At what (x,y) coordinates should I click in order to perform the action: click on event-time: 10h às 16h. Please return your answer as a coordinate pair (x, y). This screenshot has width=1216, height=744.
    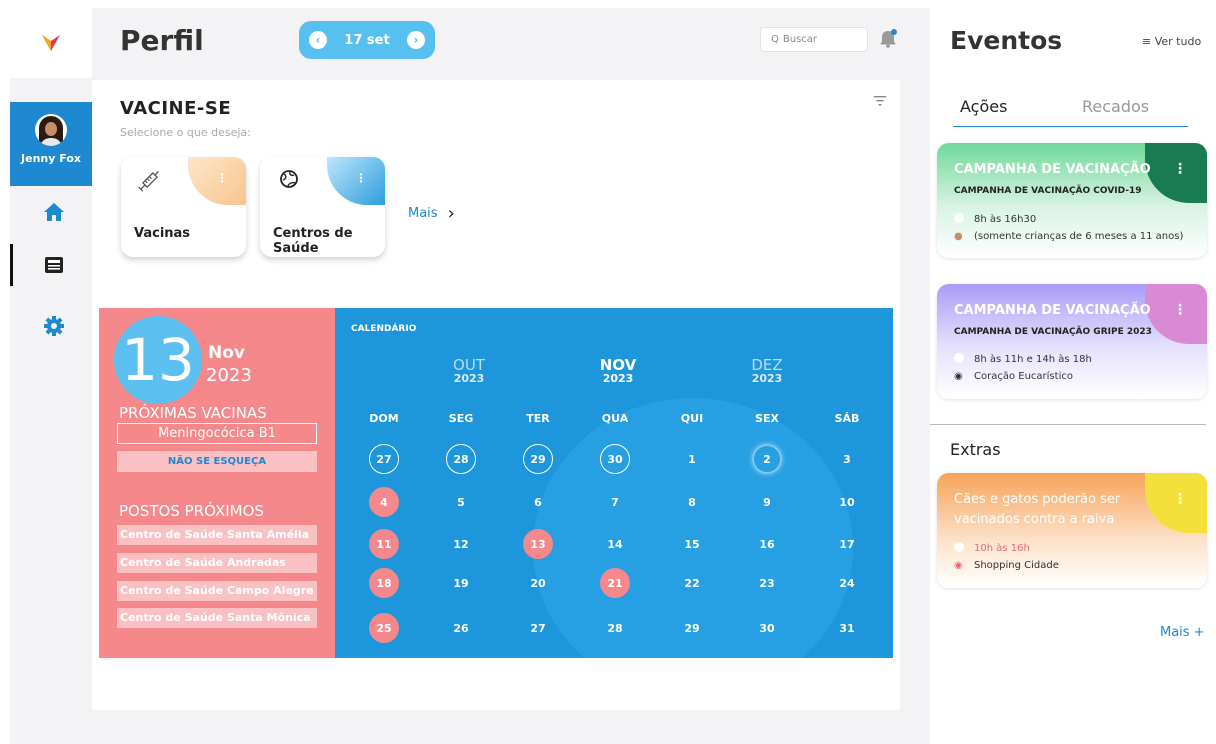
    Looking at the image, I should click on (1002, 548).